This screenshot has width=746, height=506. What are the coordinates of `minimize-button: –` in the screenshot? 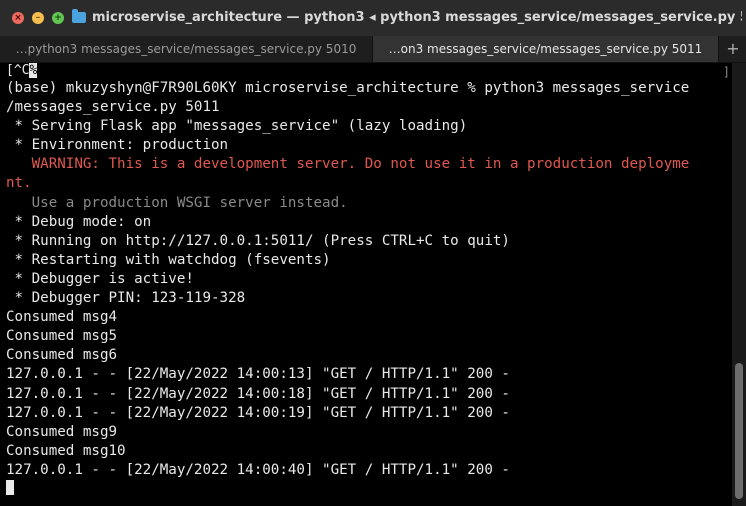 It's located at (38, 18).